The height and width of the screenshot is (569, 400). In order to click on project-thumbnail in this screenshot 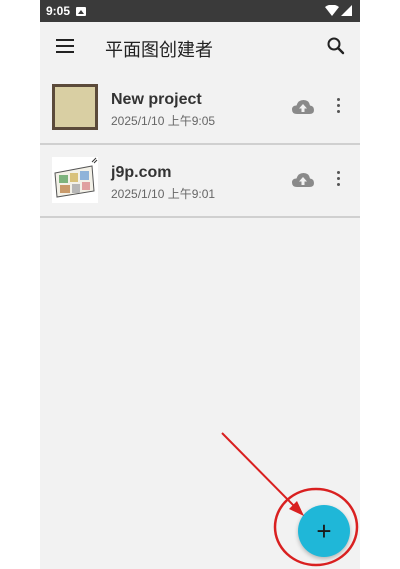, I will do `click(75, 107)`.